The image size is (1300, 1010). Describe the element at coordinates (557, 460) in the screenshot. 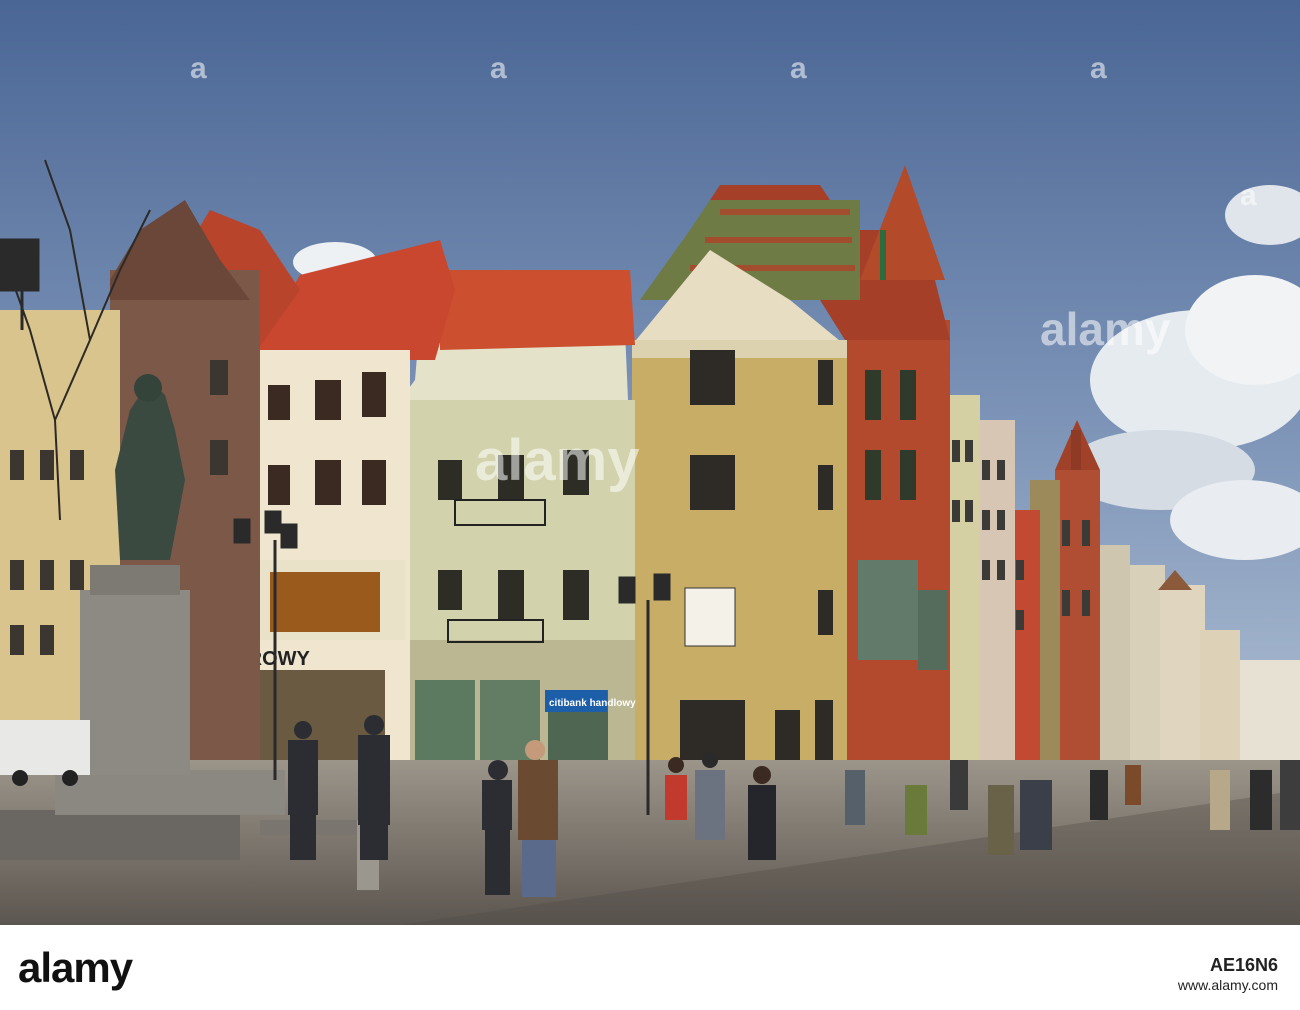

I see `watermark-center: alamy` at that location.